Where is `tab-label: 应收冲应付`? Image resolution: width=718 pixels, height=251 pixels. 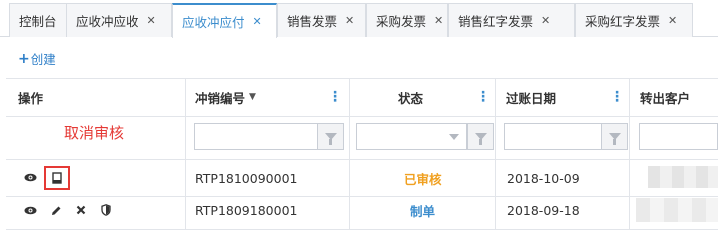 tab-label: 应收冲应付 is located at coordinates (213, 22).